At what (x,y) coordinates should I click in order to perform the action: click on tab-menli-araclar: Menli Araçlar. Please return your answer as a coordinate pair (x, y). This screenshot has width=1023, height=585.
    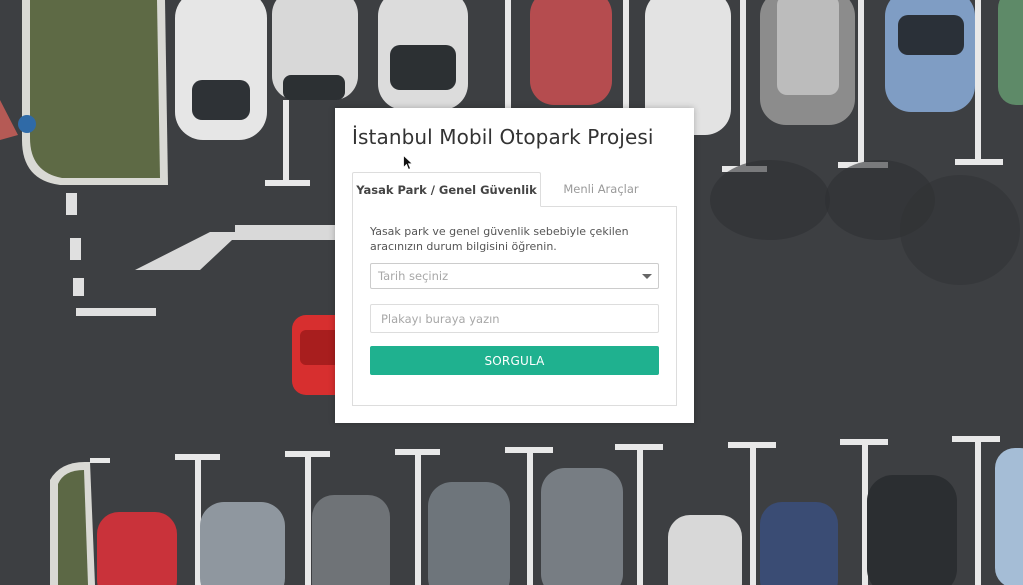
    Looking at the image, I should click on (601, 189).